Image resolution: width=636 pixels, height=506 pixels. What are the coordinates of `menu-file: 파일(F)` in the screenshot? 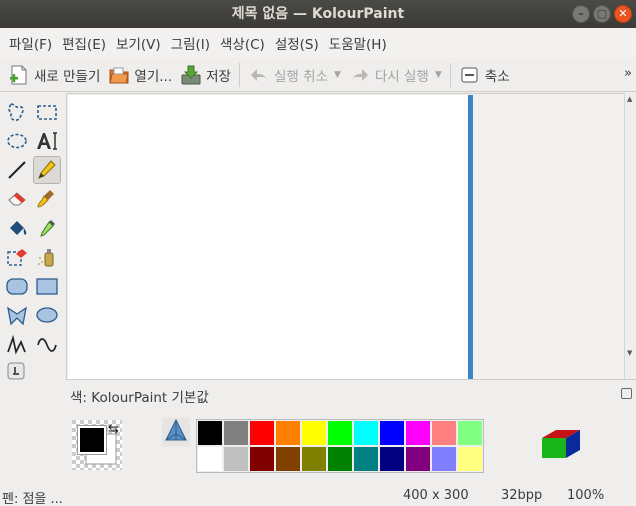 It's located at (30, 43).